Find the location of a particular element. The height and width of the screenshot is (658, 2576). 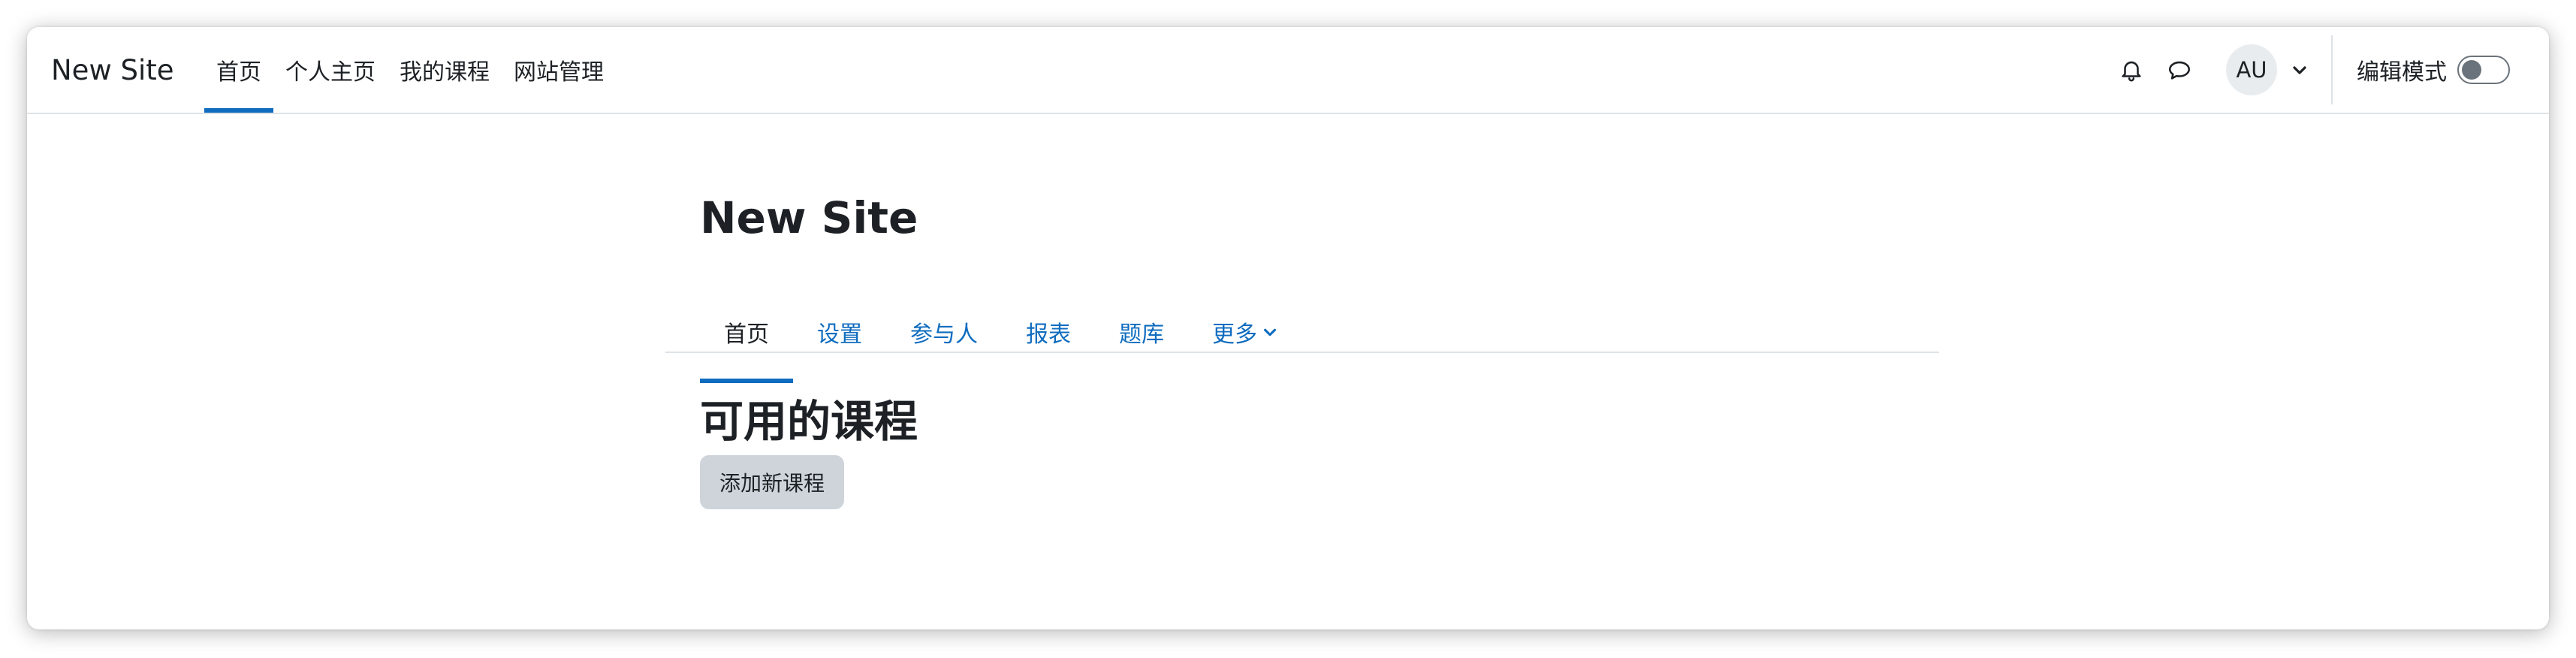

nav-item-label: 个人主页 is located at coordinates (330, 72).